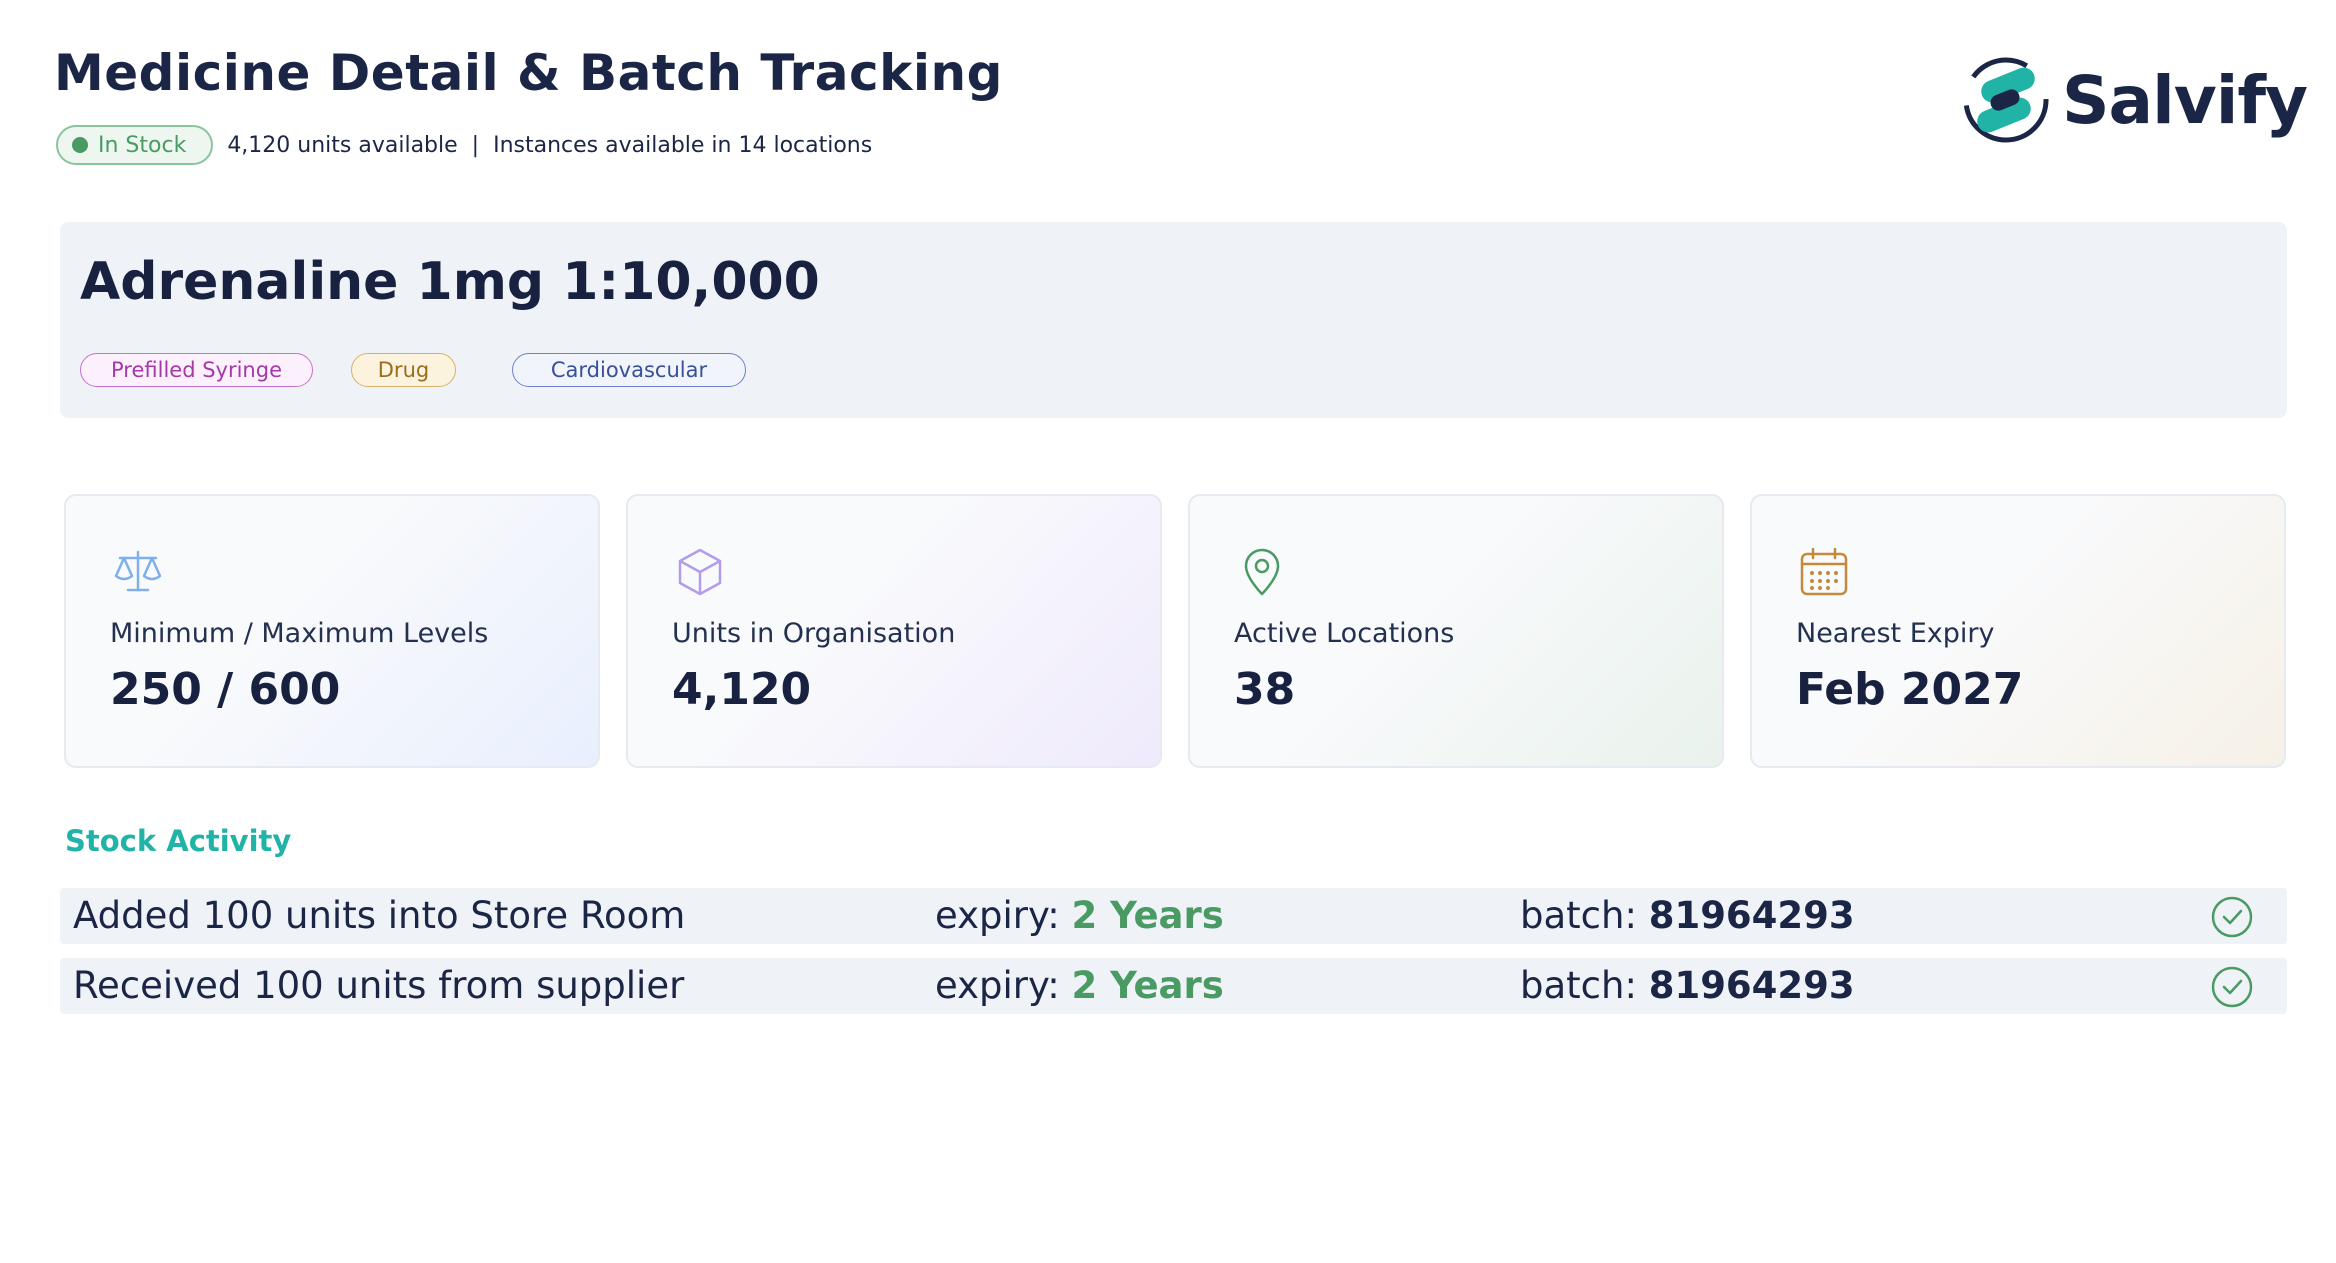  I want to click on units-available-text: 4,120 units available, so click(342, 145).